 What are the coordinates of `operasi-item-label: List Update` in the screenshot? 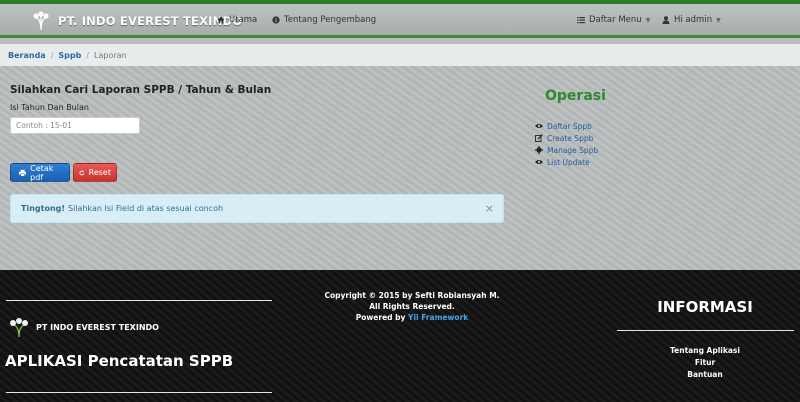 It's located at (568, 162).